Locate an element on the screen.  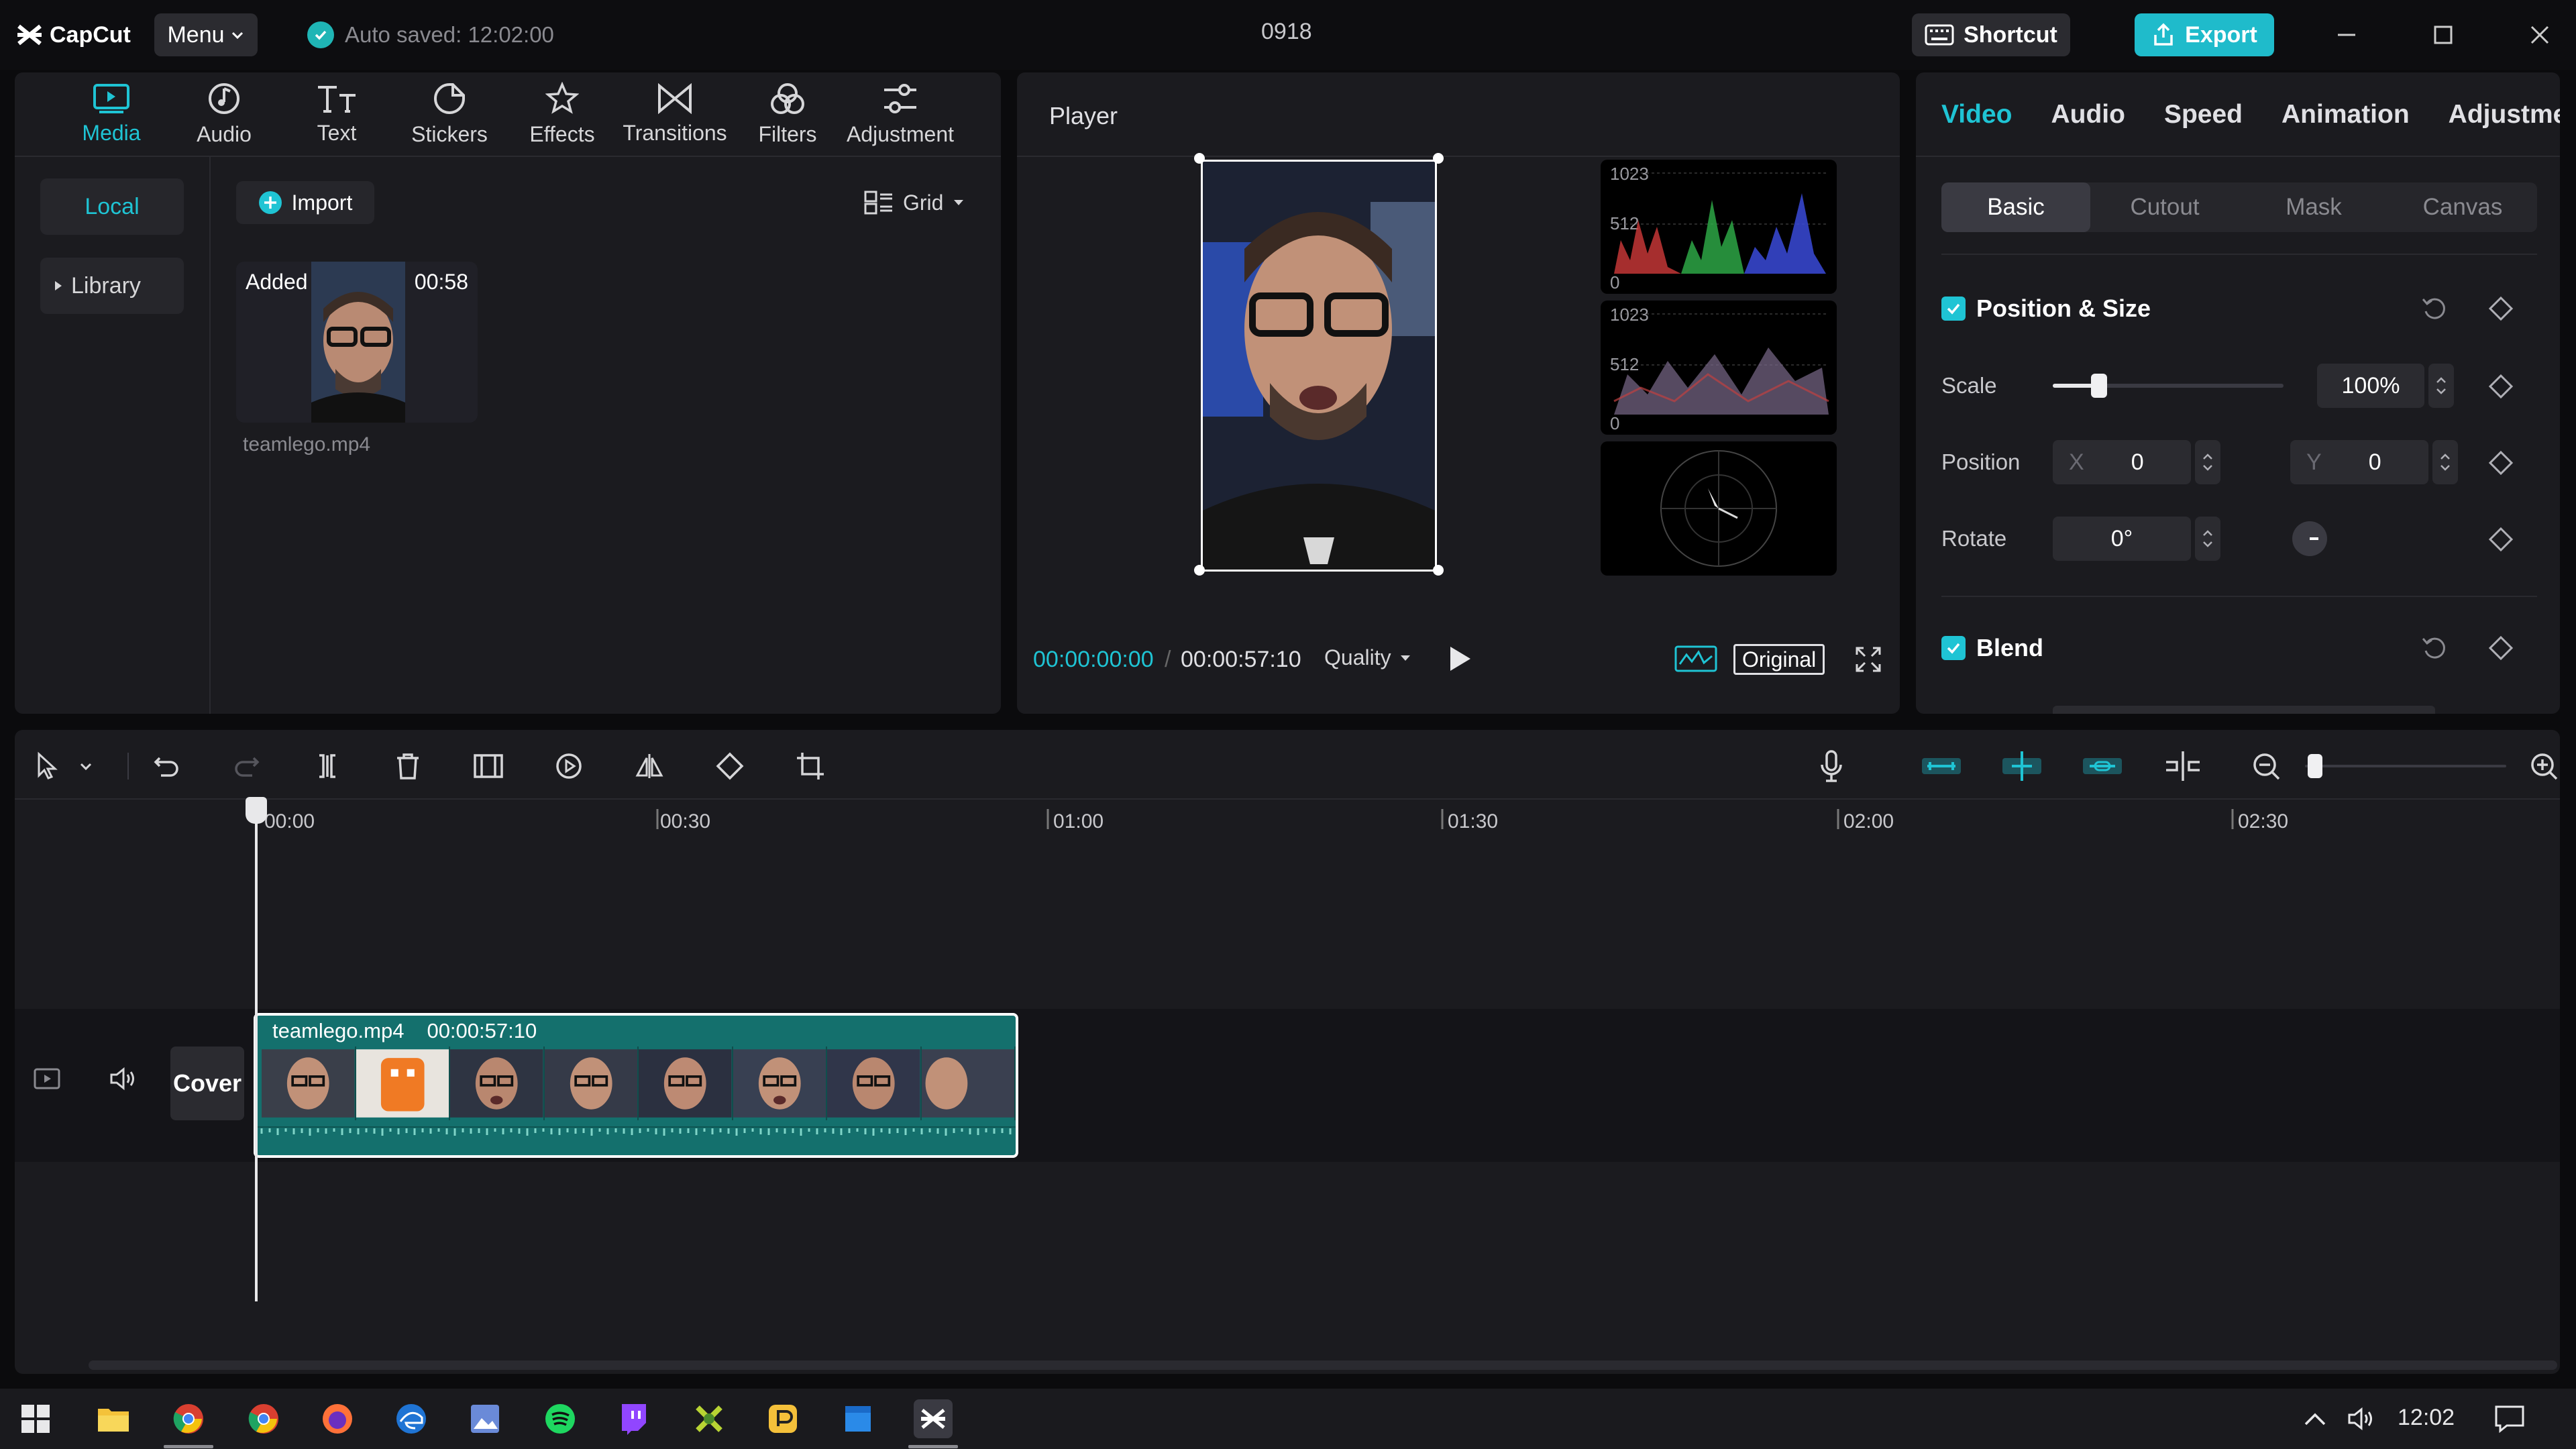
shortcut-button: Shortcut is located at coordinates (1991, 34).